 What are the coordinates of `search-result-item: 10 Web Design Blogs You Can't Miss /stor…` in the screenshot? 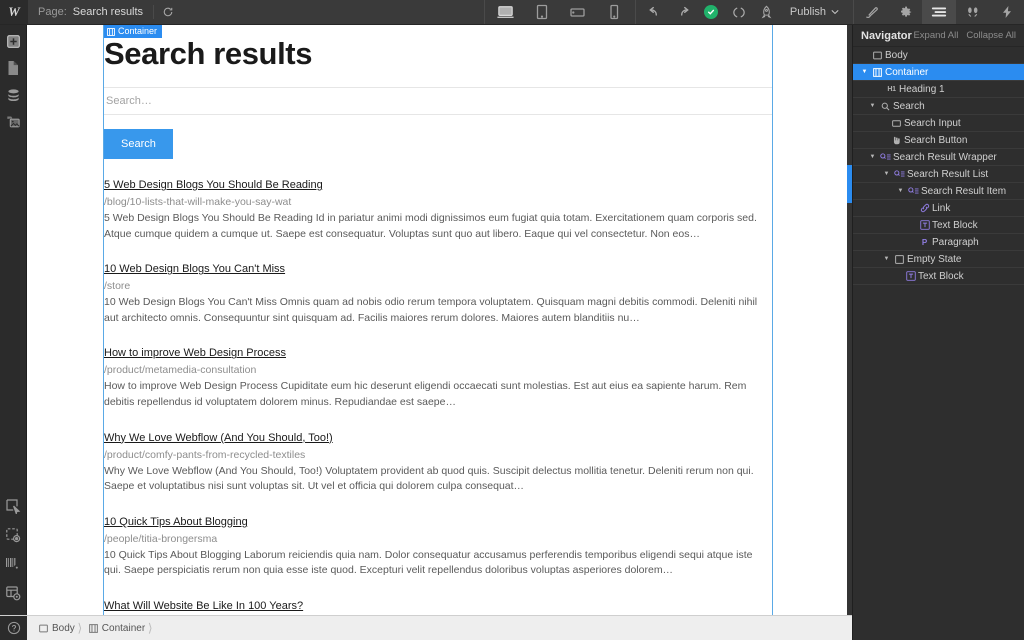 It's located at (438, 292).